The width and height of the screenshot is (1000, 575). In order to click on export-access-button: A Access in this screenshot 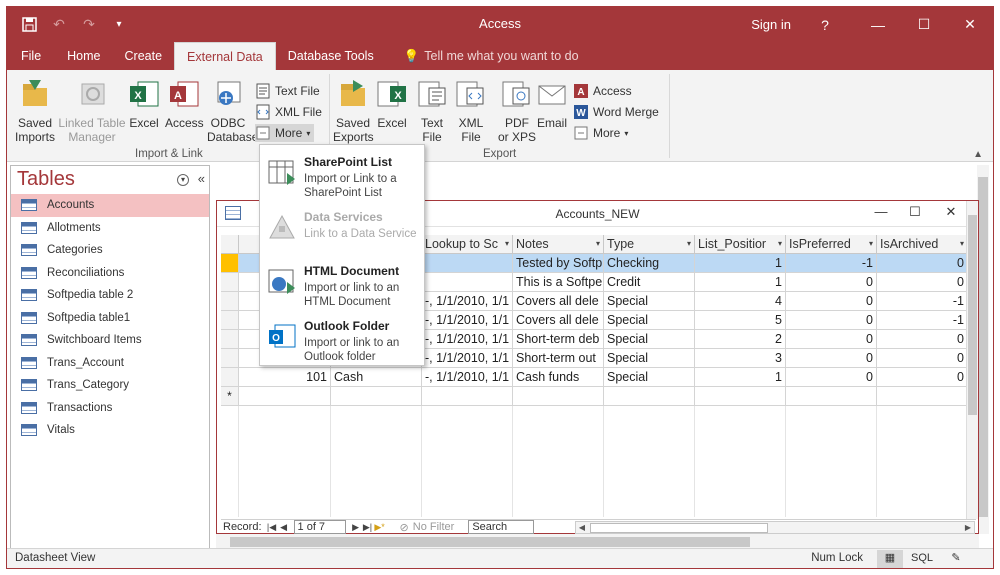, I will do `click(602, 91)`.